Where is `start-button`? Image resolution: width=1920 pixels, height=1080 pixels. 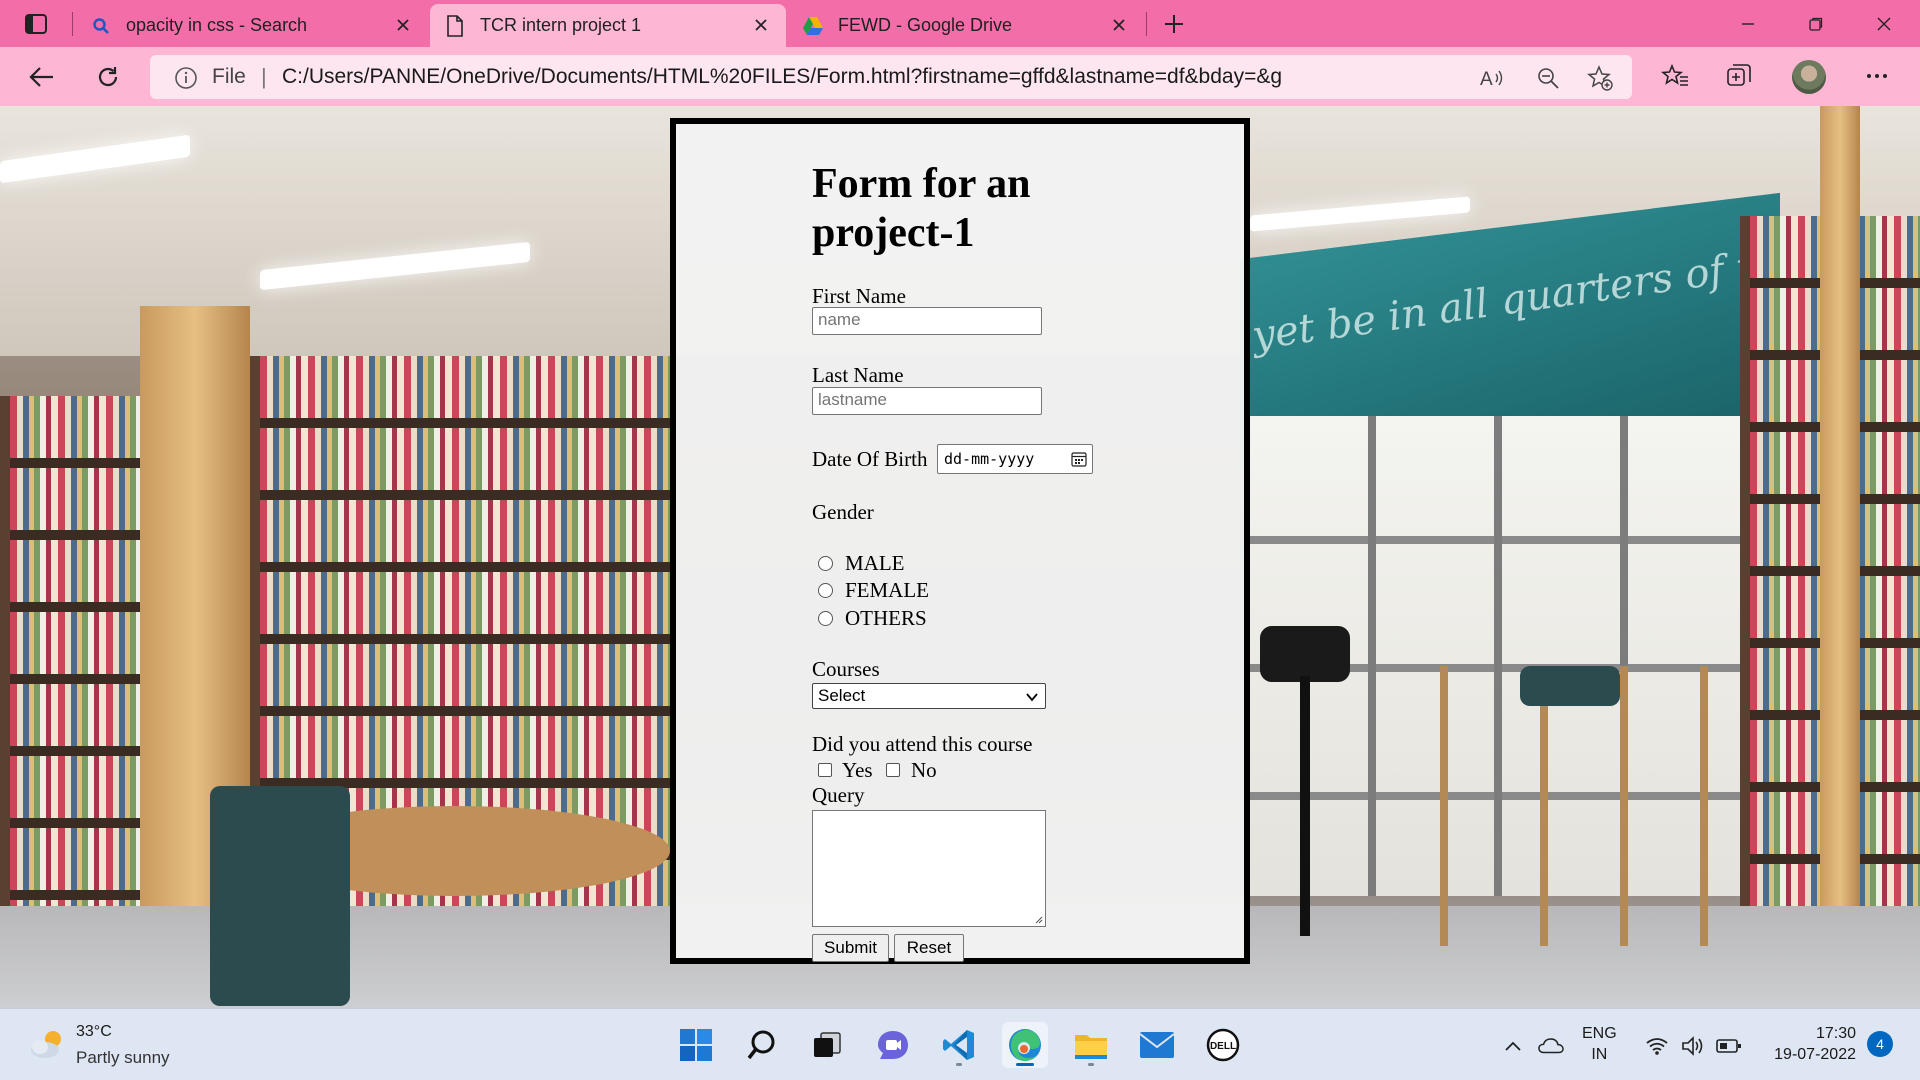
start-button is located at coordinates (696, 1045).